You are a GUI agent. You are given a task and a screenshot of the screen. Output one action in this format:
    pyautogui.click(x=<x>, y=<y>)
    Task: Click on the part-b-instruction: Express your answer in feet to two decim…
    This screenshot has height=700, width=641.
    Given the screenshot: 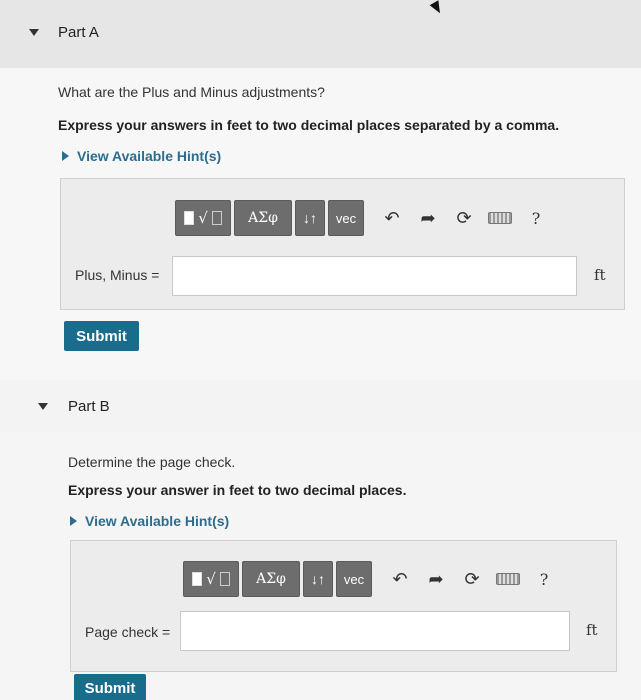 What is the action you would take?
    pyautogui.click(x=237, y=490)
    